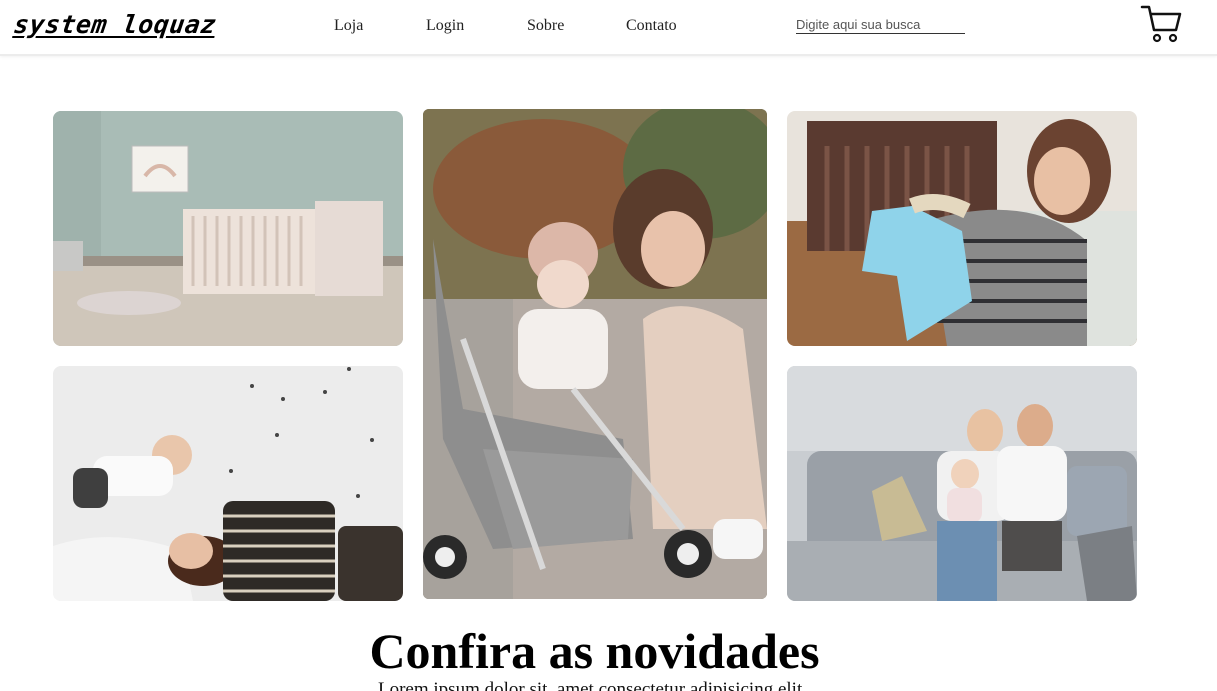 The height and width of the screenshot is (691, 1217). I want to click on nav-link-contato: Contato, so click(651, 26).